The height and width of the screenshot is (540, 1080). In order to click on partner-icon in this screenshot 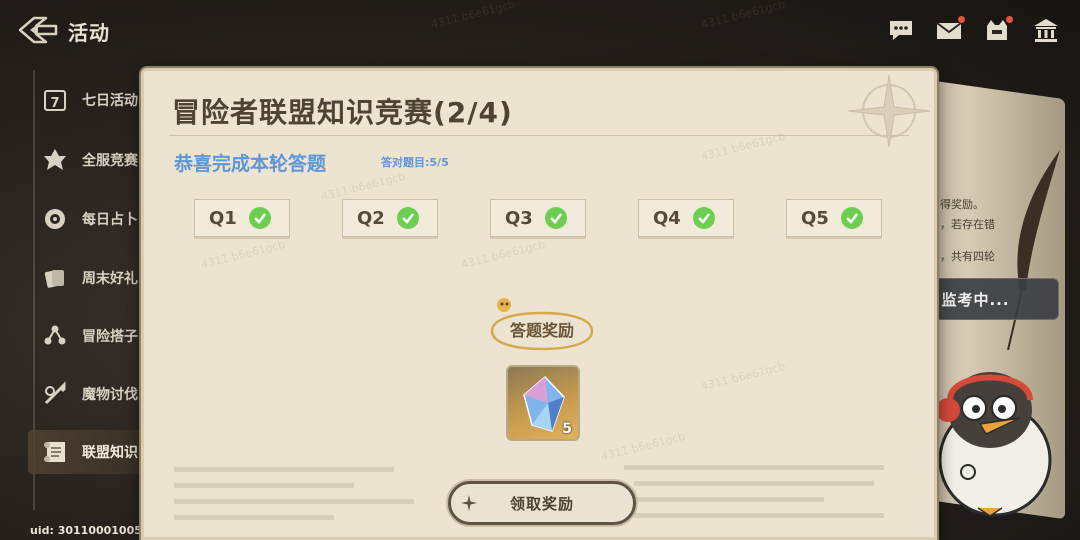, I will do `click(55, 336)`.